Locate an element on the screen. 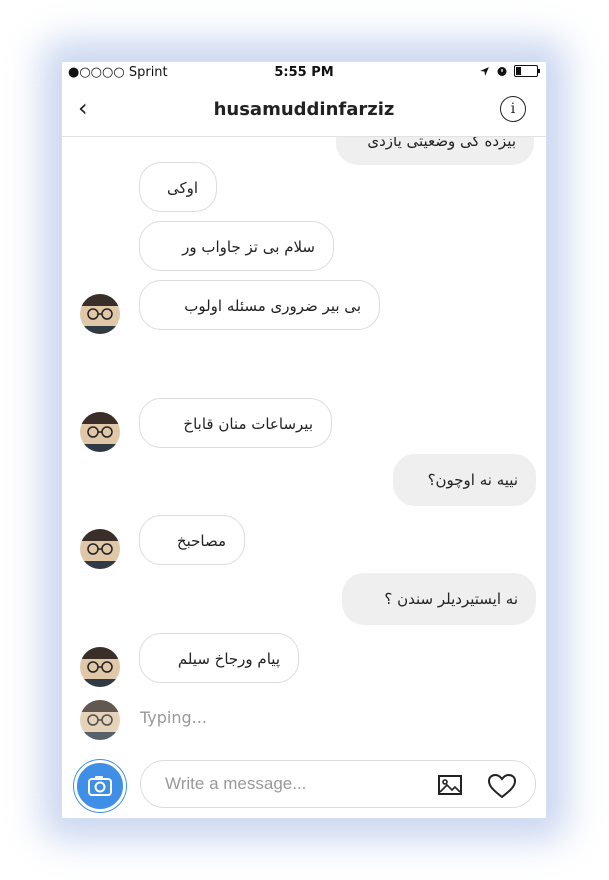  message-bubble: نه ایستیردیلر سندن ؟ is located at coordinates (439, 599).